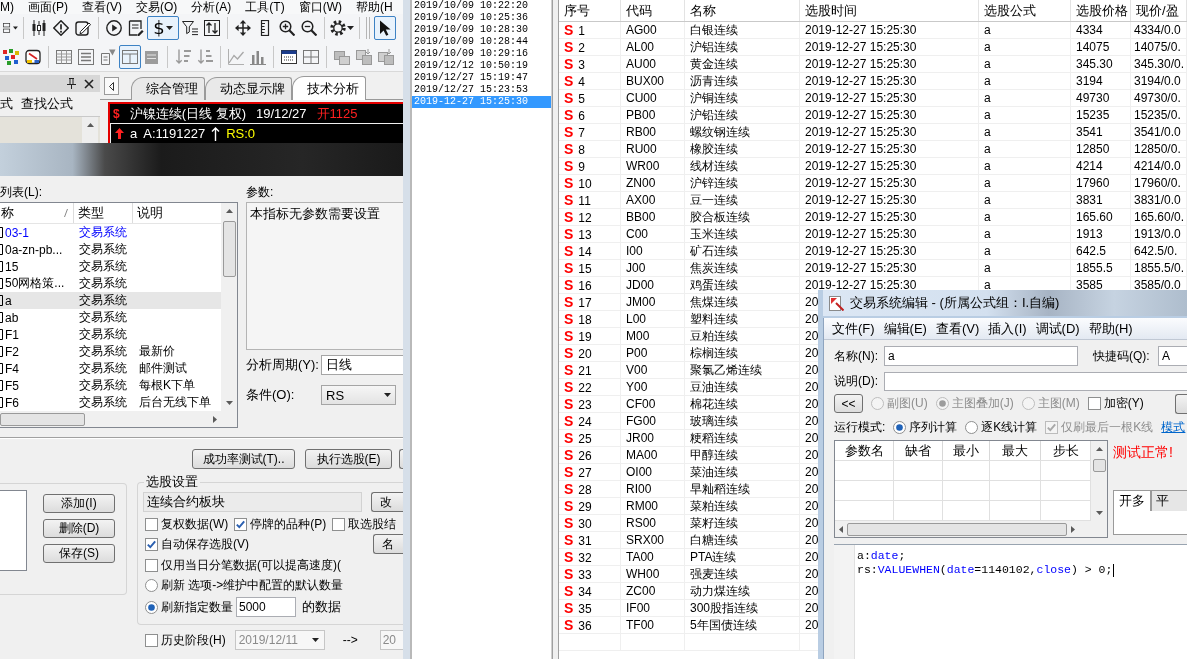 This screenshot has width=1187, height=659. Describe the element at coordinates (481, 90) in the screenshot. I see `list-item: 2019/12/27 15:23:53` at that location.